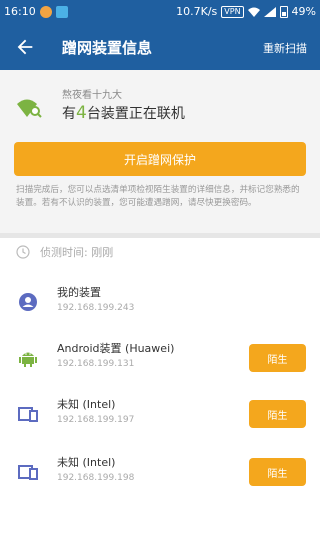 This screenshot has width=320, height=544. What do you see at coordinates (160, 361) in the screenshot?
I see `device-item: Android装置 (Huawei) 192.168.199.131 陌生` at bounding box center [160, 361].